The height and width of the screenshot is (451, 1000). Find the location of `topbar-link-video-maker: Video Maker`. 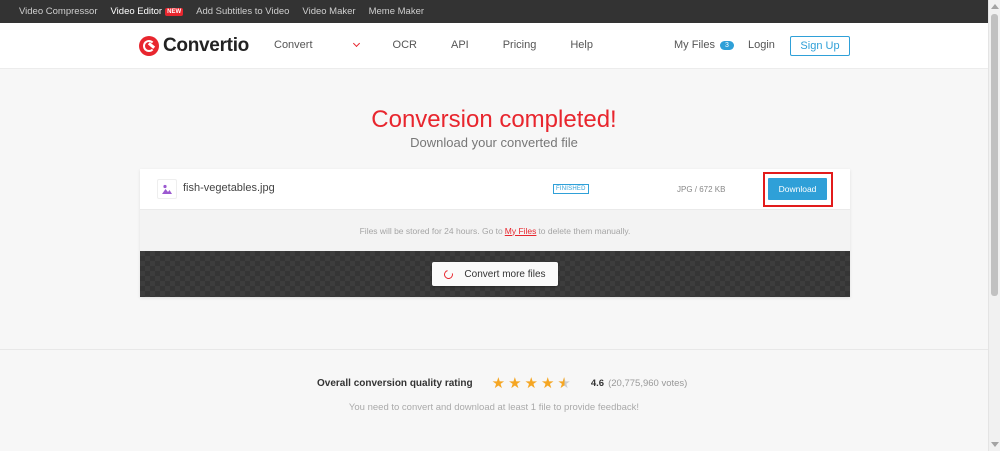

topbar-link-video-maker: Video Maker is located at coordinates (328, 11).